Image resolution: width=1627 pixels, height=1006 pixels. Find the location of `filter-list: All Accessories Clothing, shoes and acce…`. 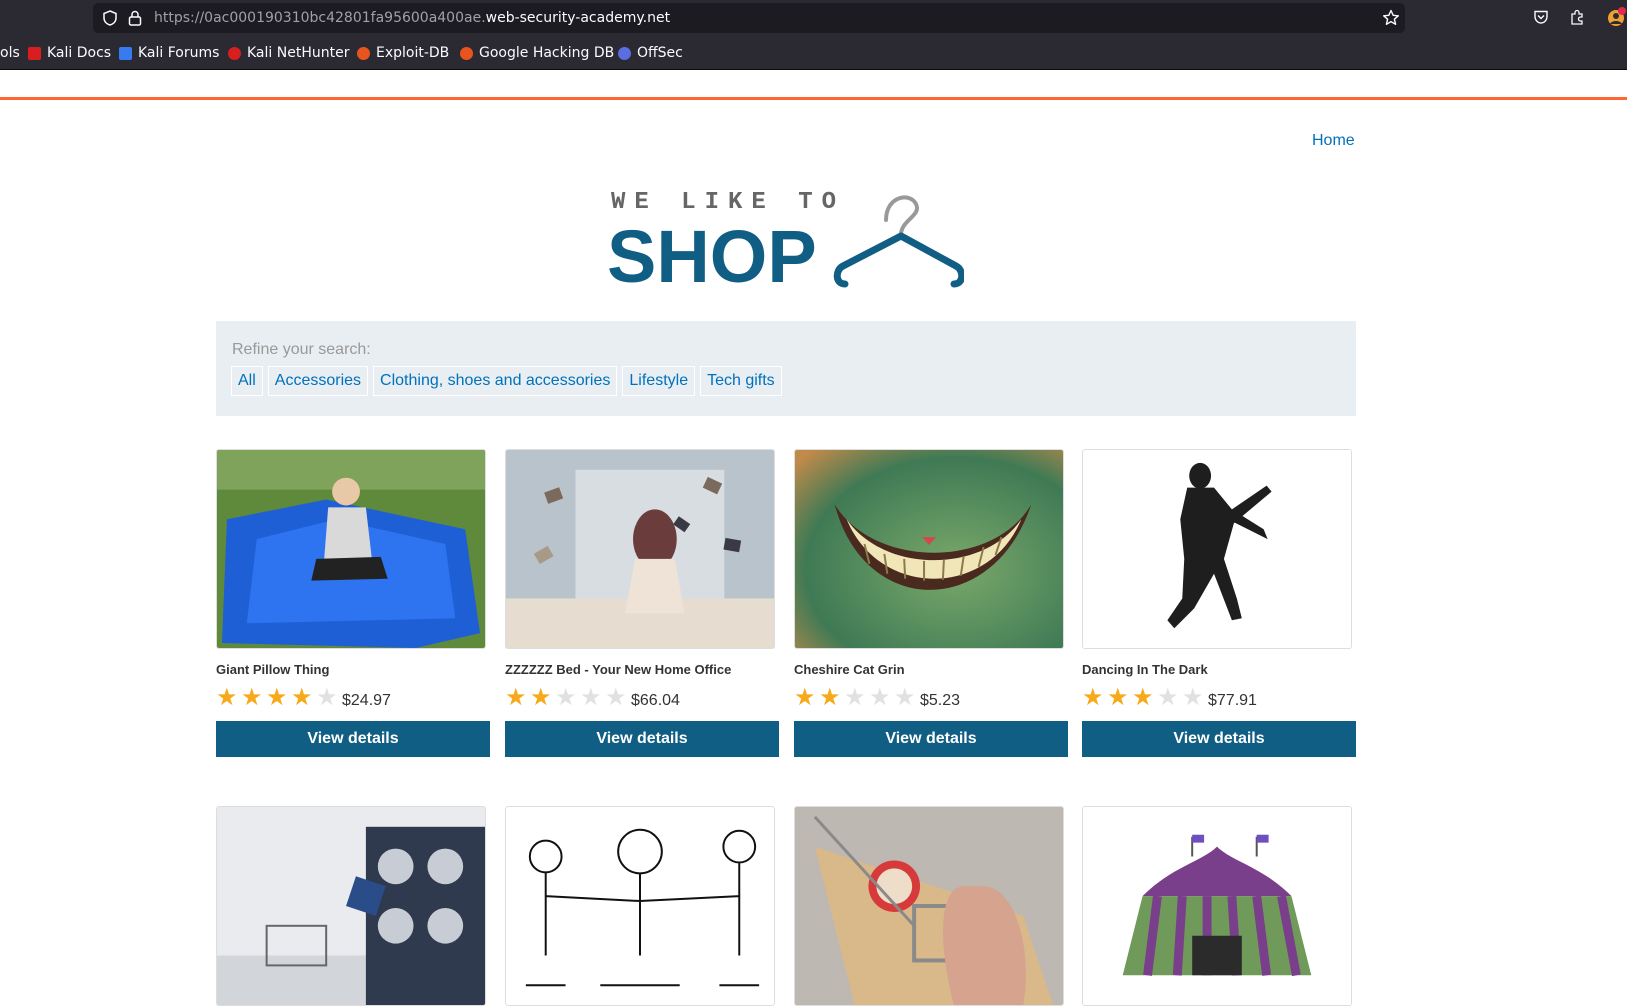

filter-list: All Accessories Clothing, shoes and acce… is located at coordinates (506, 381).